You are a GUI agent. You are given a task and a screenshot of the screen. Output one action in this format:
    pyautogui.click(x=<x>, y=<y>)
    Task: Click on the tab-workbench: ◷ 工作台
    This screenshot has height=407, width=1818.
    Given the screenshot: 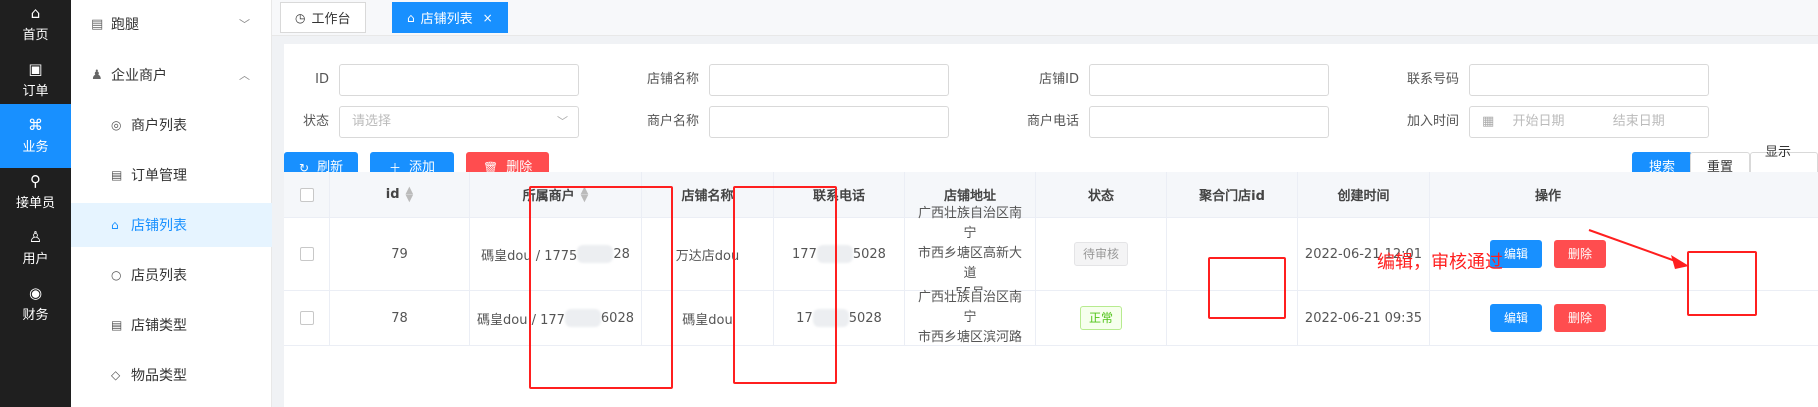 What is the action you would take?
    pyautogui.click(x=323, y=17)
    